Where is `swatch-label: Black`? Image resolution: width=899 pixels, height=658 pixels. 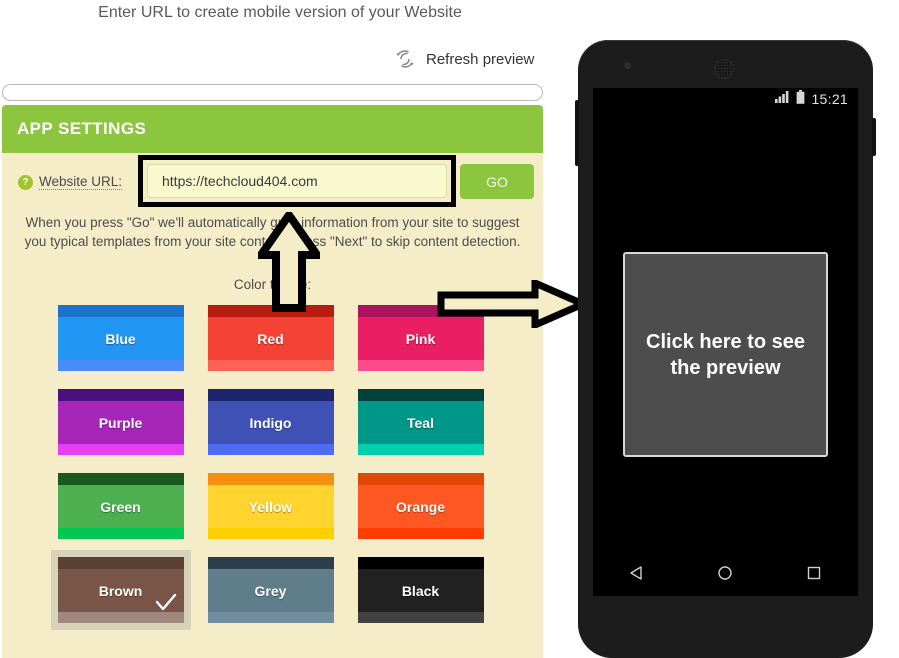 swatch-label: Black is located at coordinates (420, 590).